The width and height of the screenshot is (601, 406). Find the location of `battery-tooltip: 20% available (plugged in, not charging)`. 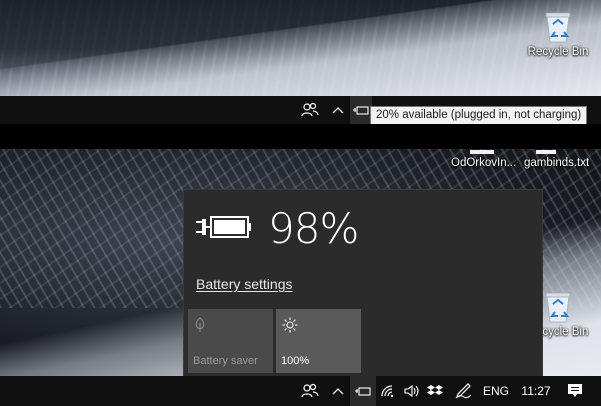

battery-tooltip: 20% available (plugged in, not charging) is located at coordinates (479, 115).